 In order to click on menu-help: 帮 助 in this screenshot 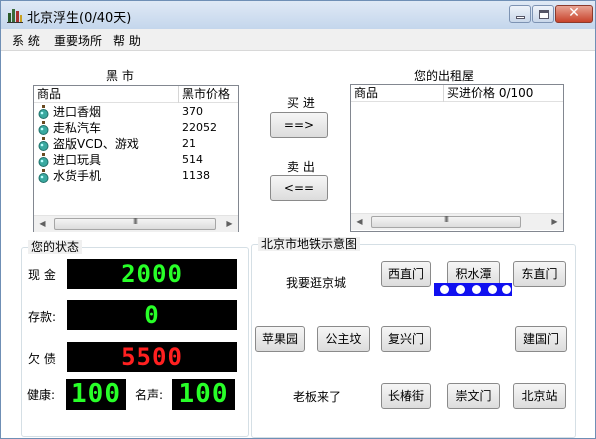, I will do `click(127, 40)`.